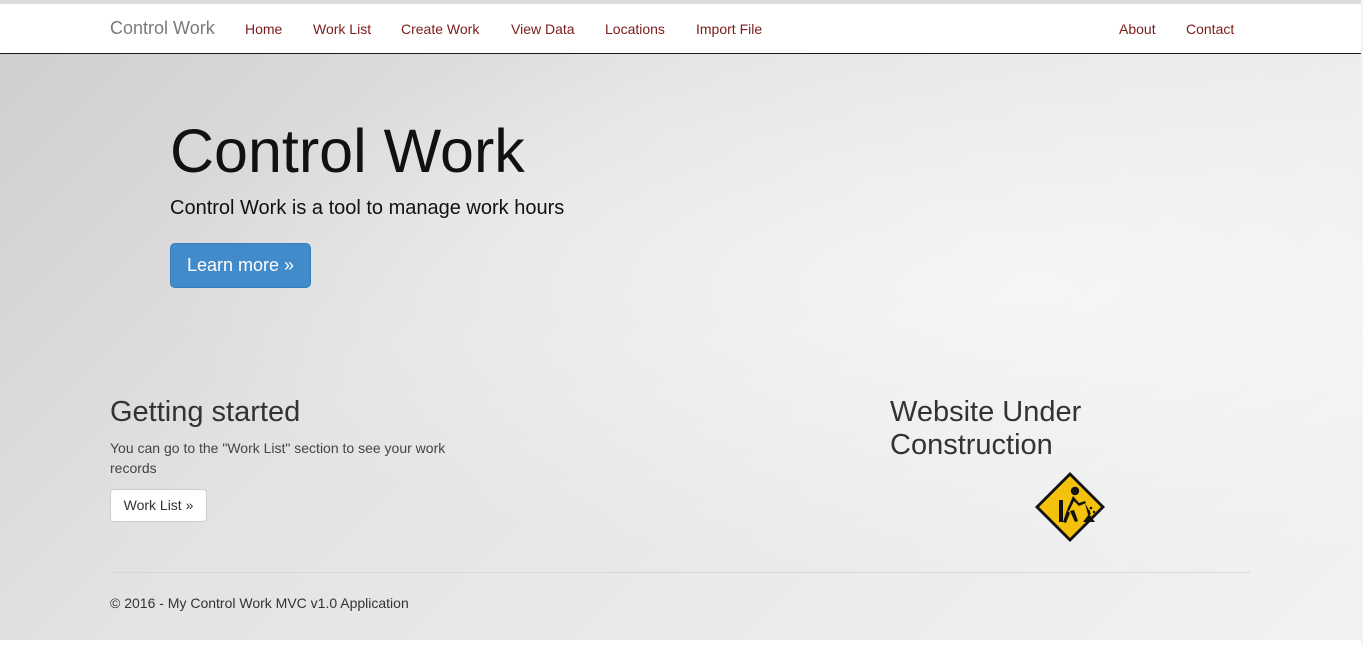 The image size is (1363, 646). I want to click on construction-heading-line2: Construction, so click(971, 445).